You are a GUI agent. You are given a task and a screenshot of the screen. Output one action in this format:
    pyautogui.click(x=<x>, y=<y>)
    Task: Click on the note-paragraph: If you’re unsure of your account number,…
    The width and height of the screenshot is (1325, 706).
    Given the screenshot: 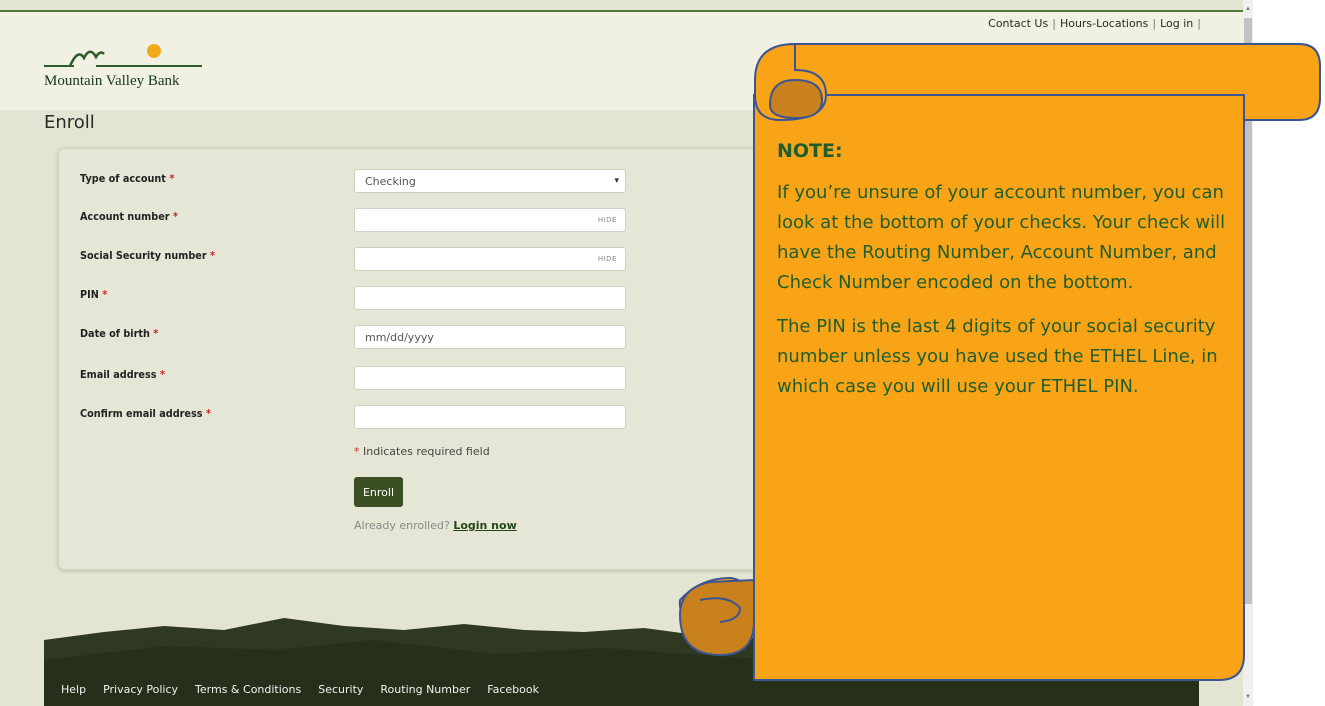 What is the action you would take?
    pyautogui.click(x=1001, y=237)
    